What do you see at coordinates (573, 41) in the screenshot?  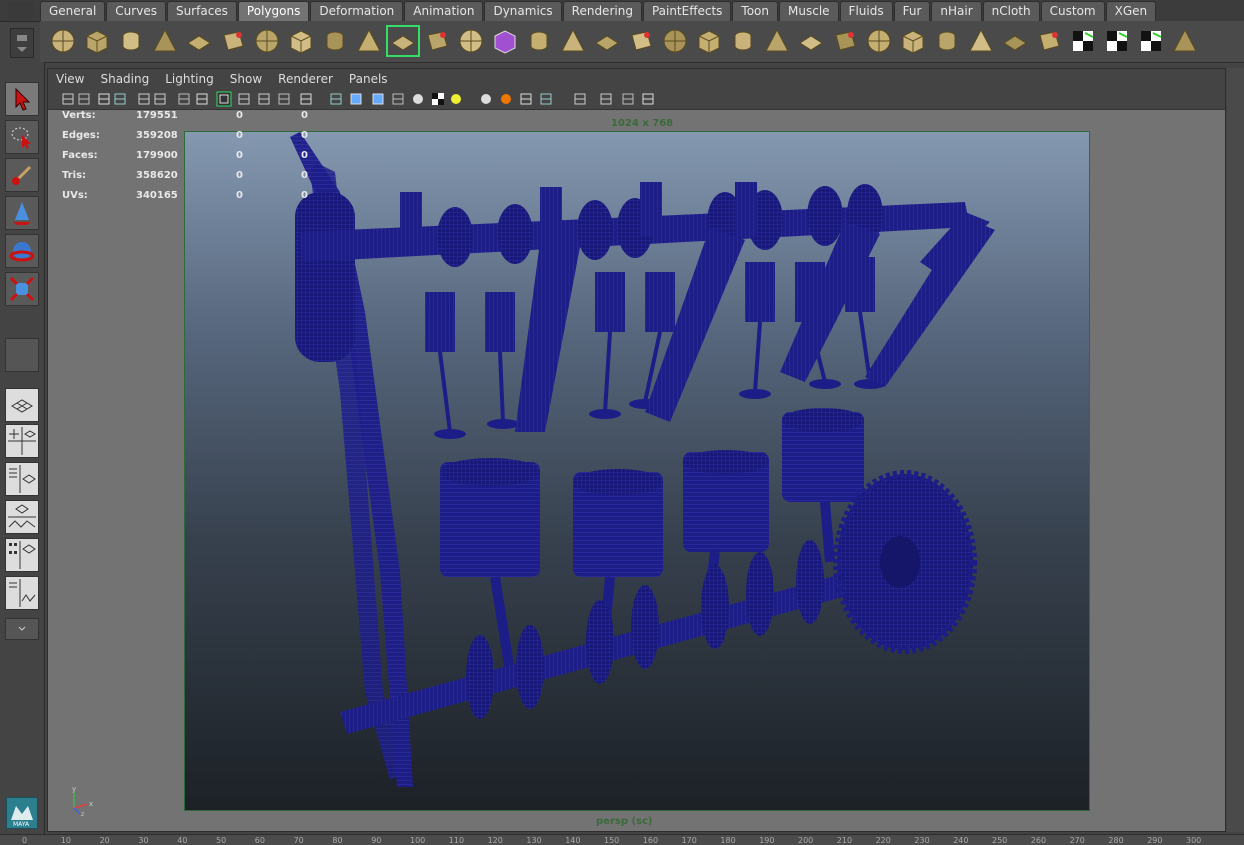 I see `mirror-button` at bounding box center [573, 41].